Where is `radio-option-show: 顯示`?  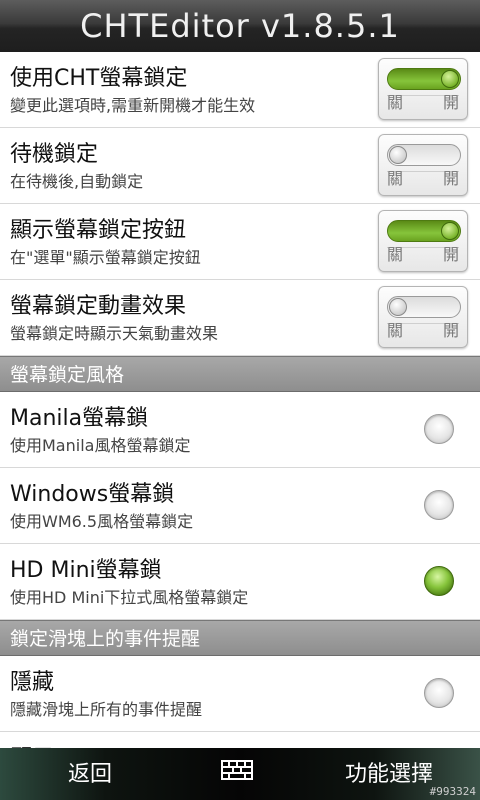
radio-option-show: 顯示 is located at coordinates (240, 740).